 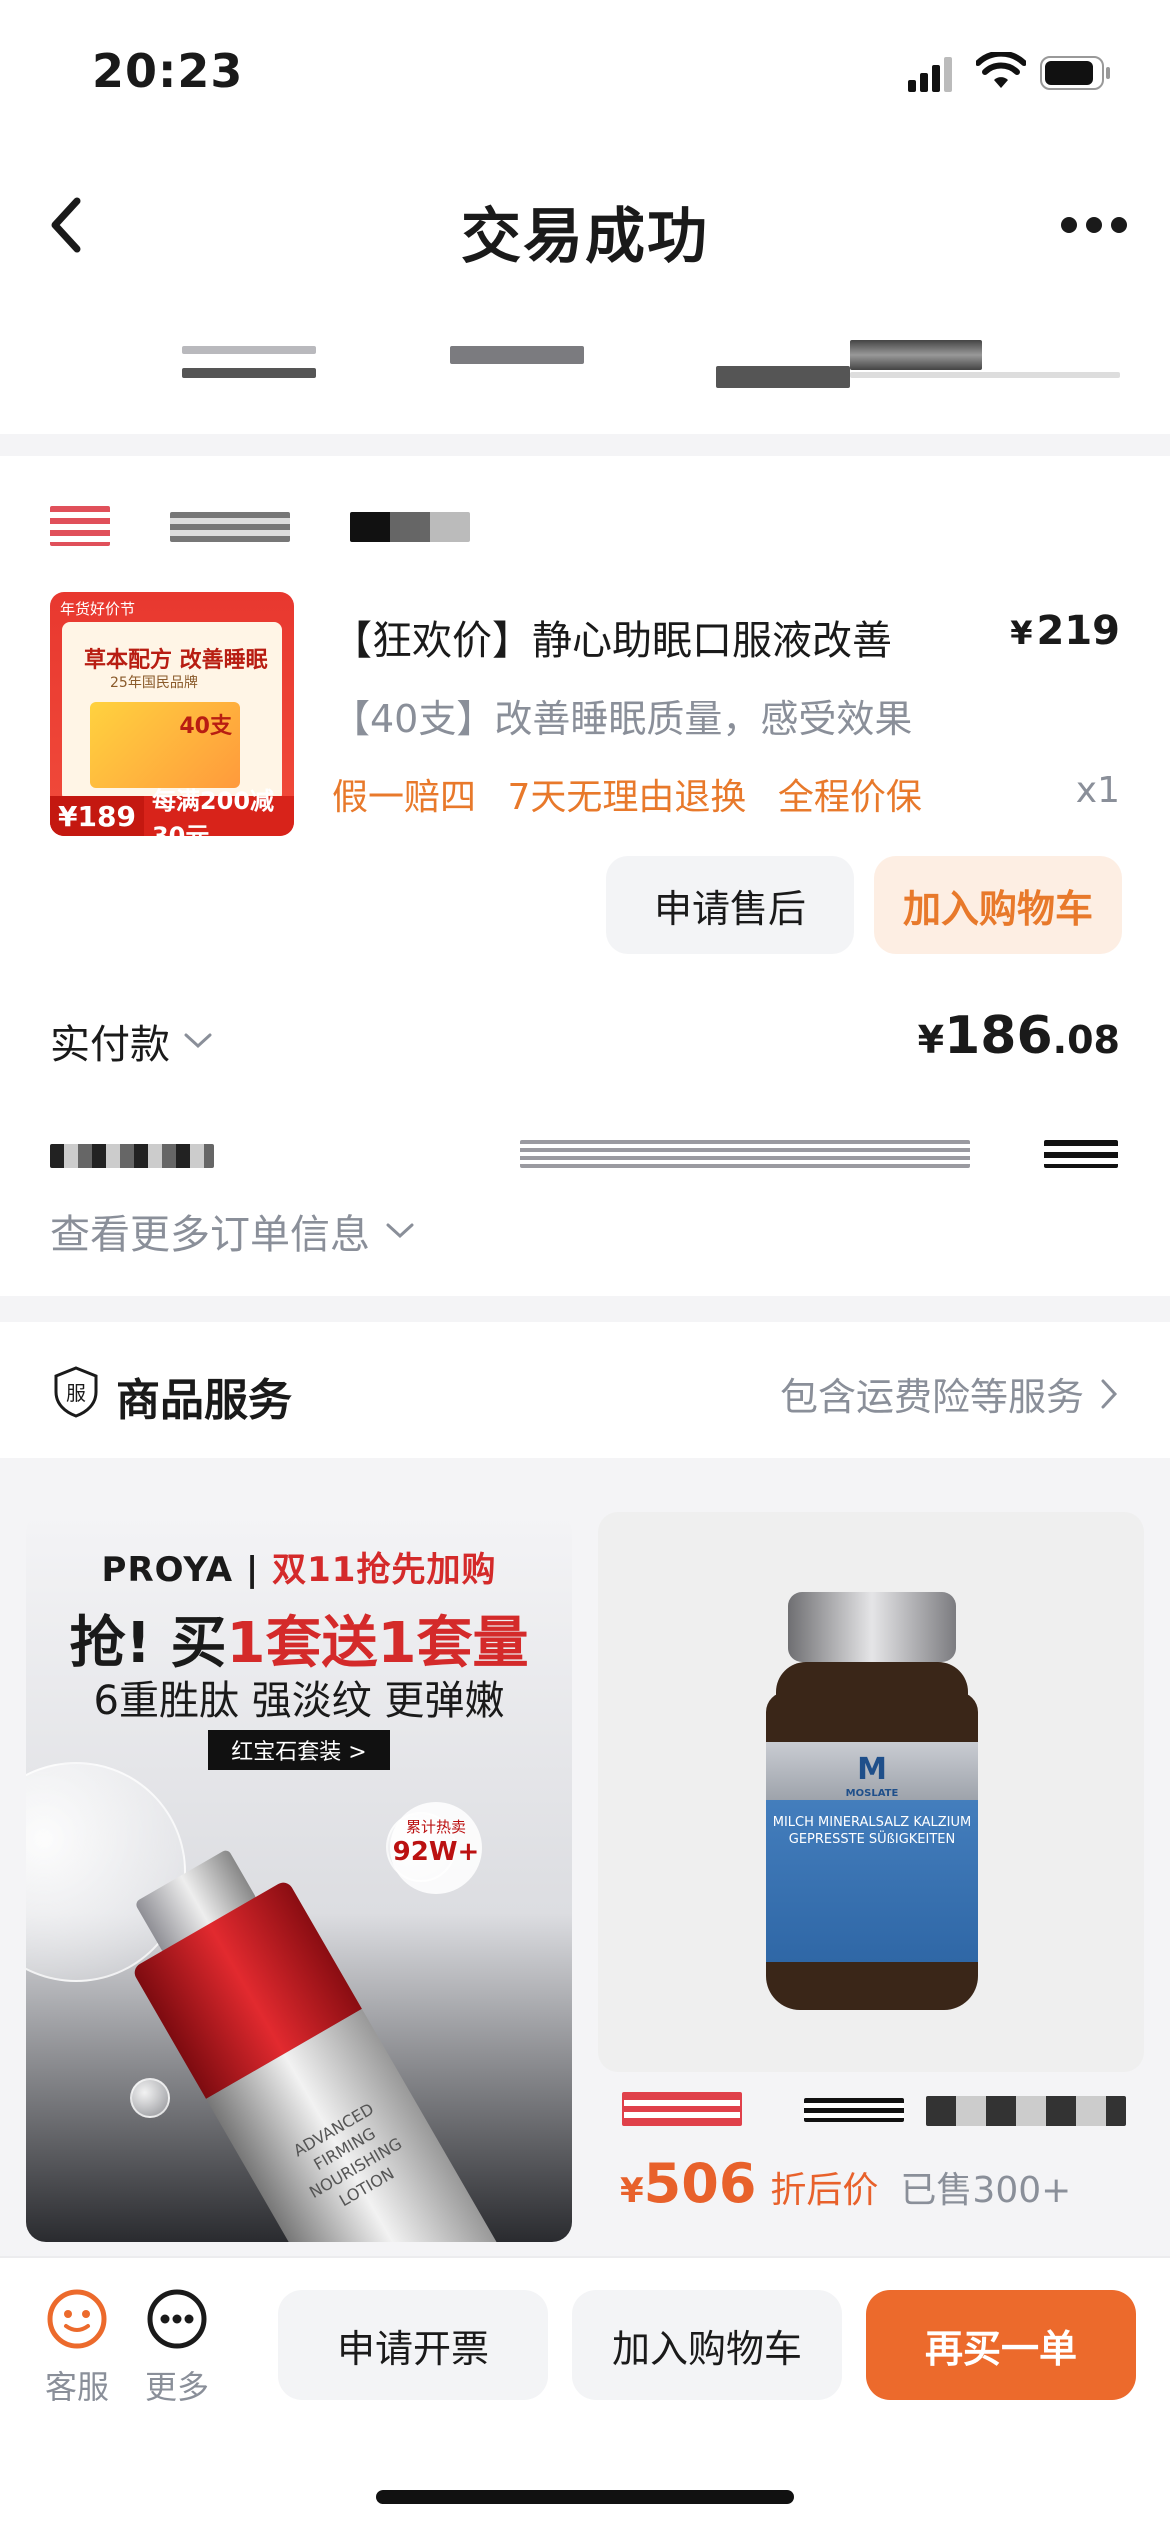 What do you see at coordinates (299, 1643) in the screenshot?
I see `ad-headline: 抢! 买1套送1套量` at bounding box center [299, 1643].